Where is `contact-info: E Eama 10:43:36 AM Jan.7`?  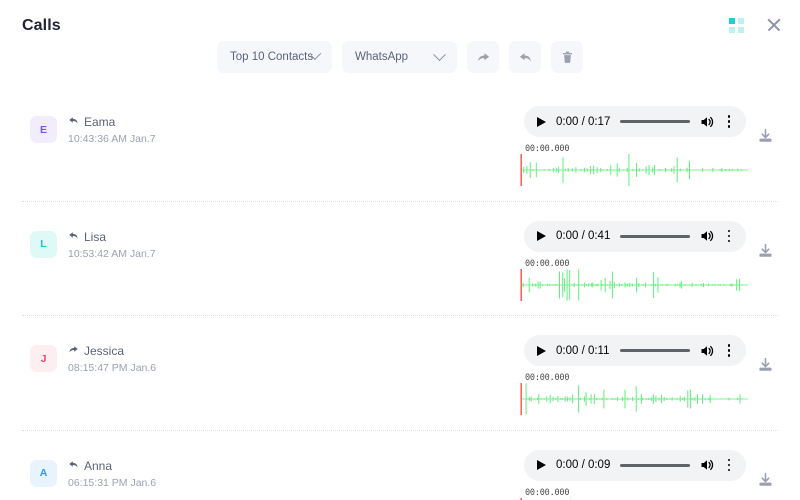 contact-info: E Eama 10:43:36 AM Jan.7 is located at coordinates (93, 129).